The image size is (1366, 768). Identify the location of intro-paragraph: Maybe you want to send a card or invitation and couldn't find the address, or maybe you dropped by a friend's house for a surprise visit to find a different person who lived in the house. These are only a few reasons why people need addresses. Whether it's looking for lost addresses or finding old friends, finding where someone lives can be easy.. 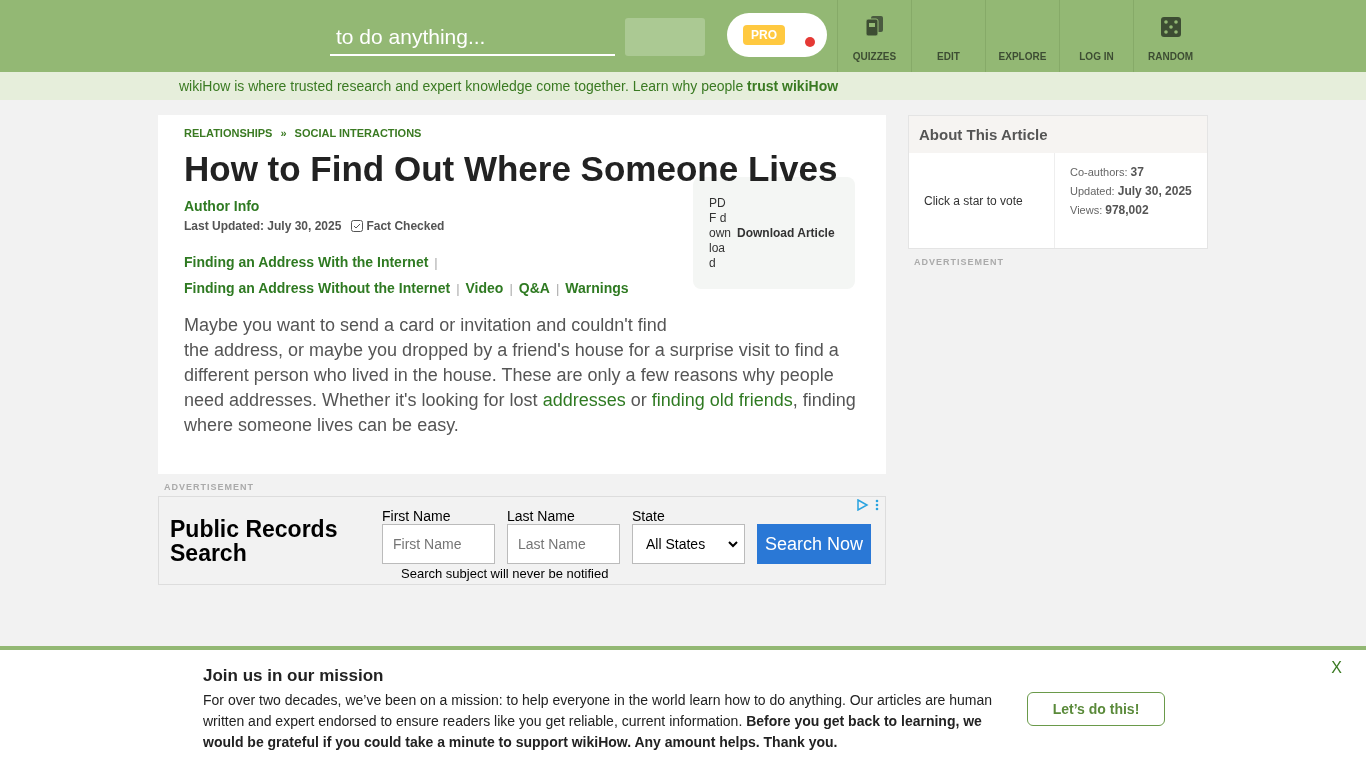
(520, 375).